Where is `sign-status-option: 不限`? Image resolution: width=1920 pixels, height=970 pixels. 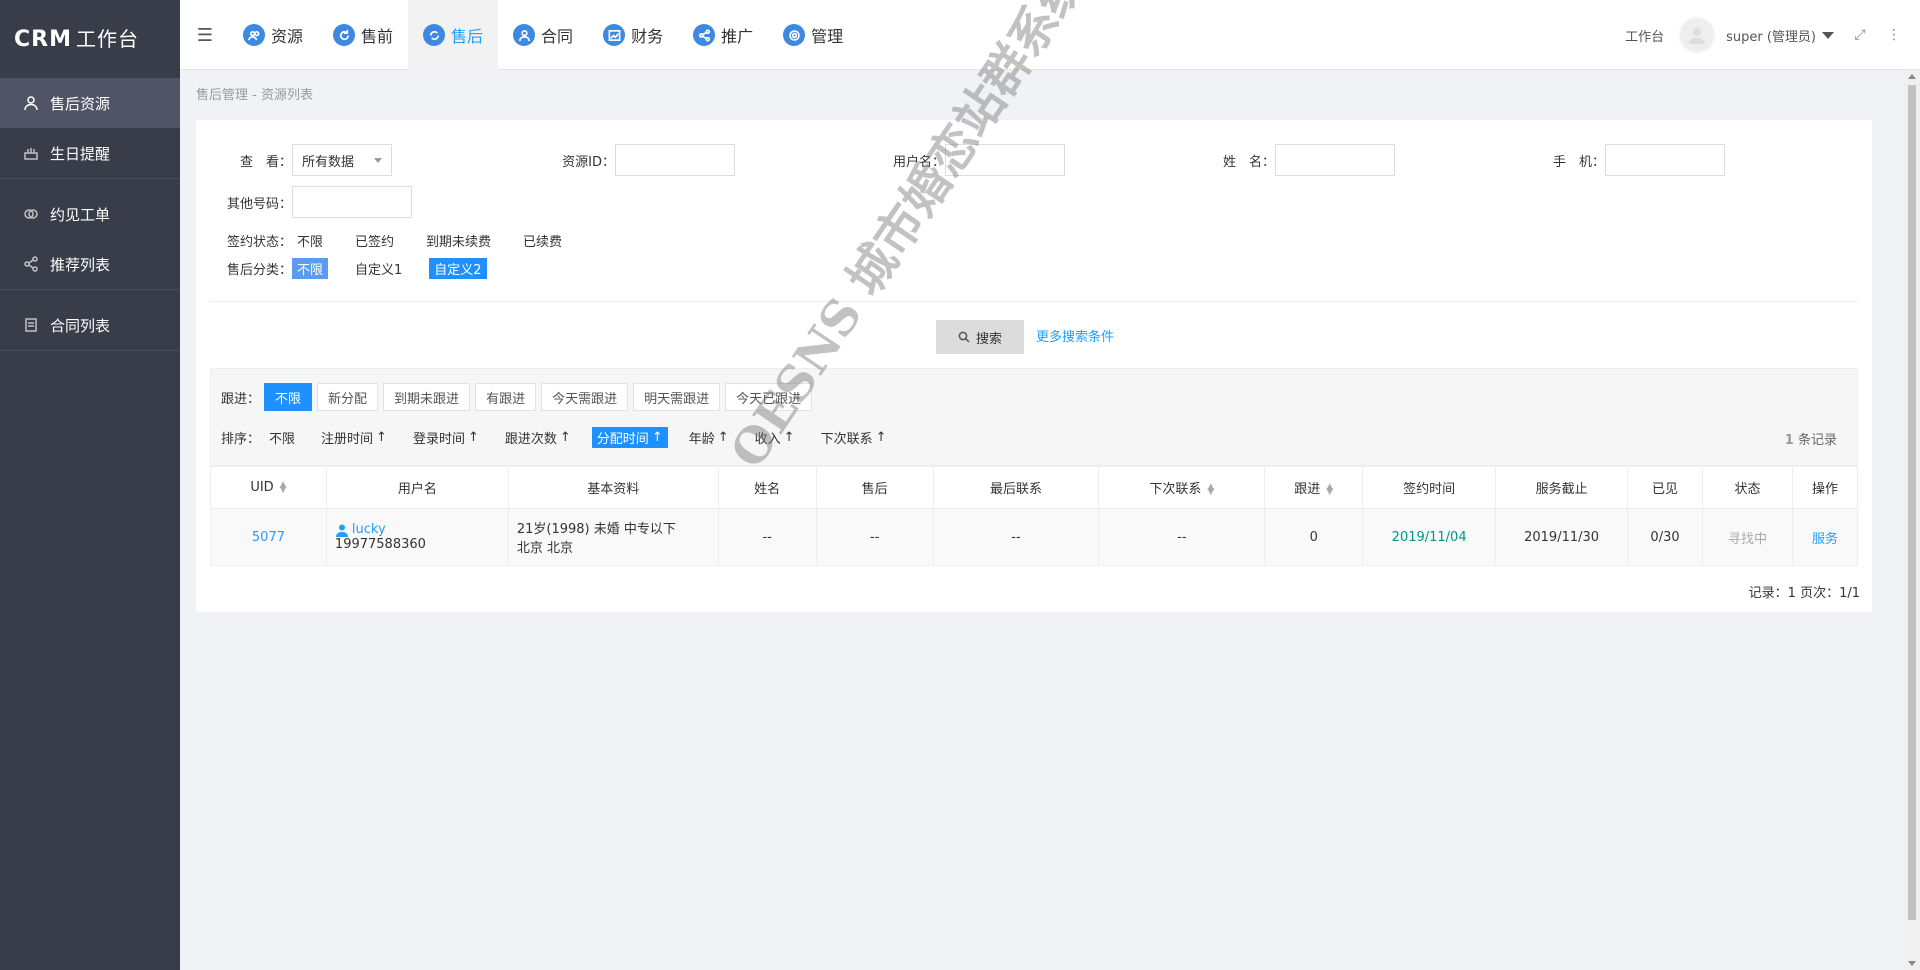 sign-status-option: 不限 is located at coordinates (310, 240).